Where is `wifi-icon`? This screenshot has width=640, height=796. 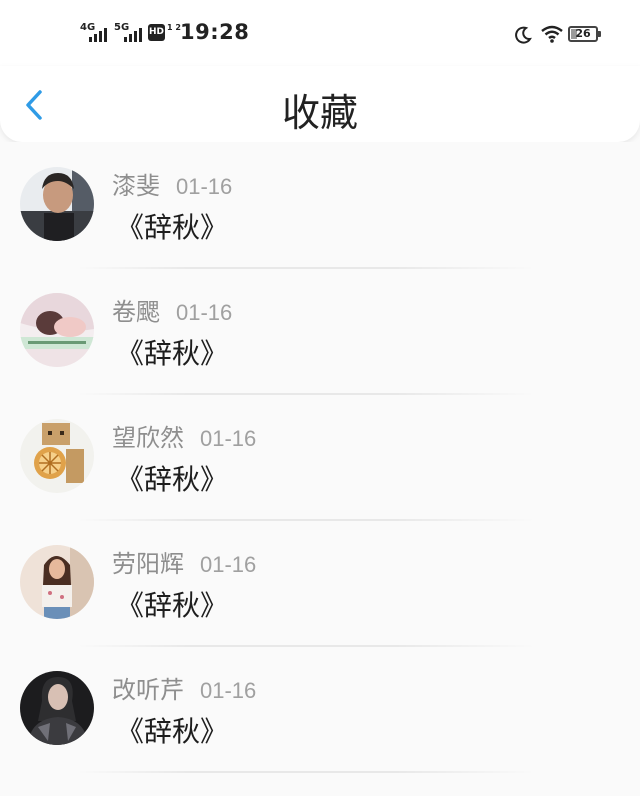
wifi-icon is located at coordinates (552, 34).